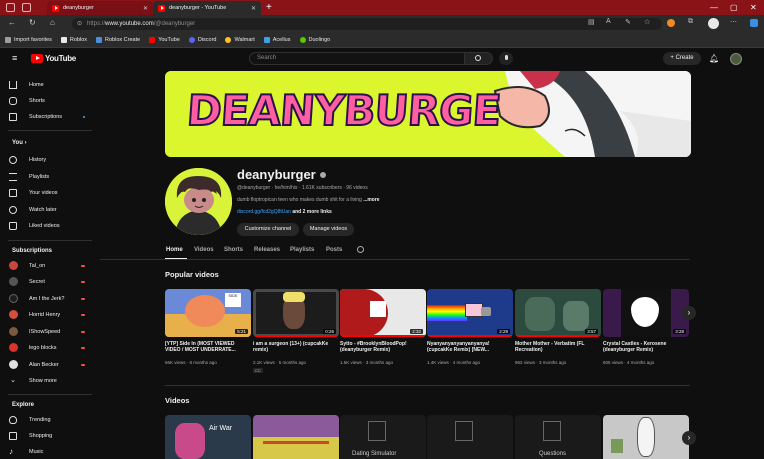 Image resolution: width=764 pixels, height=459 pixels. What do you see at coordinates (302, 250) in the screenshot?
I see `tab-playlists: Playlists` at bounding box center [302, 250].